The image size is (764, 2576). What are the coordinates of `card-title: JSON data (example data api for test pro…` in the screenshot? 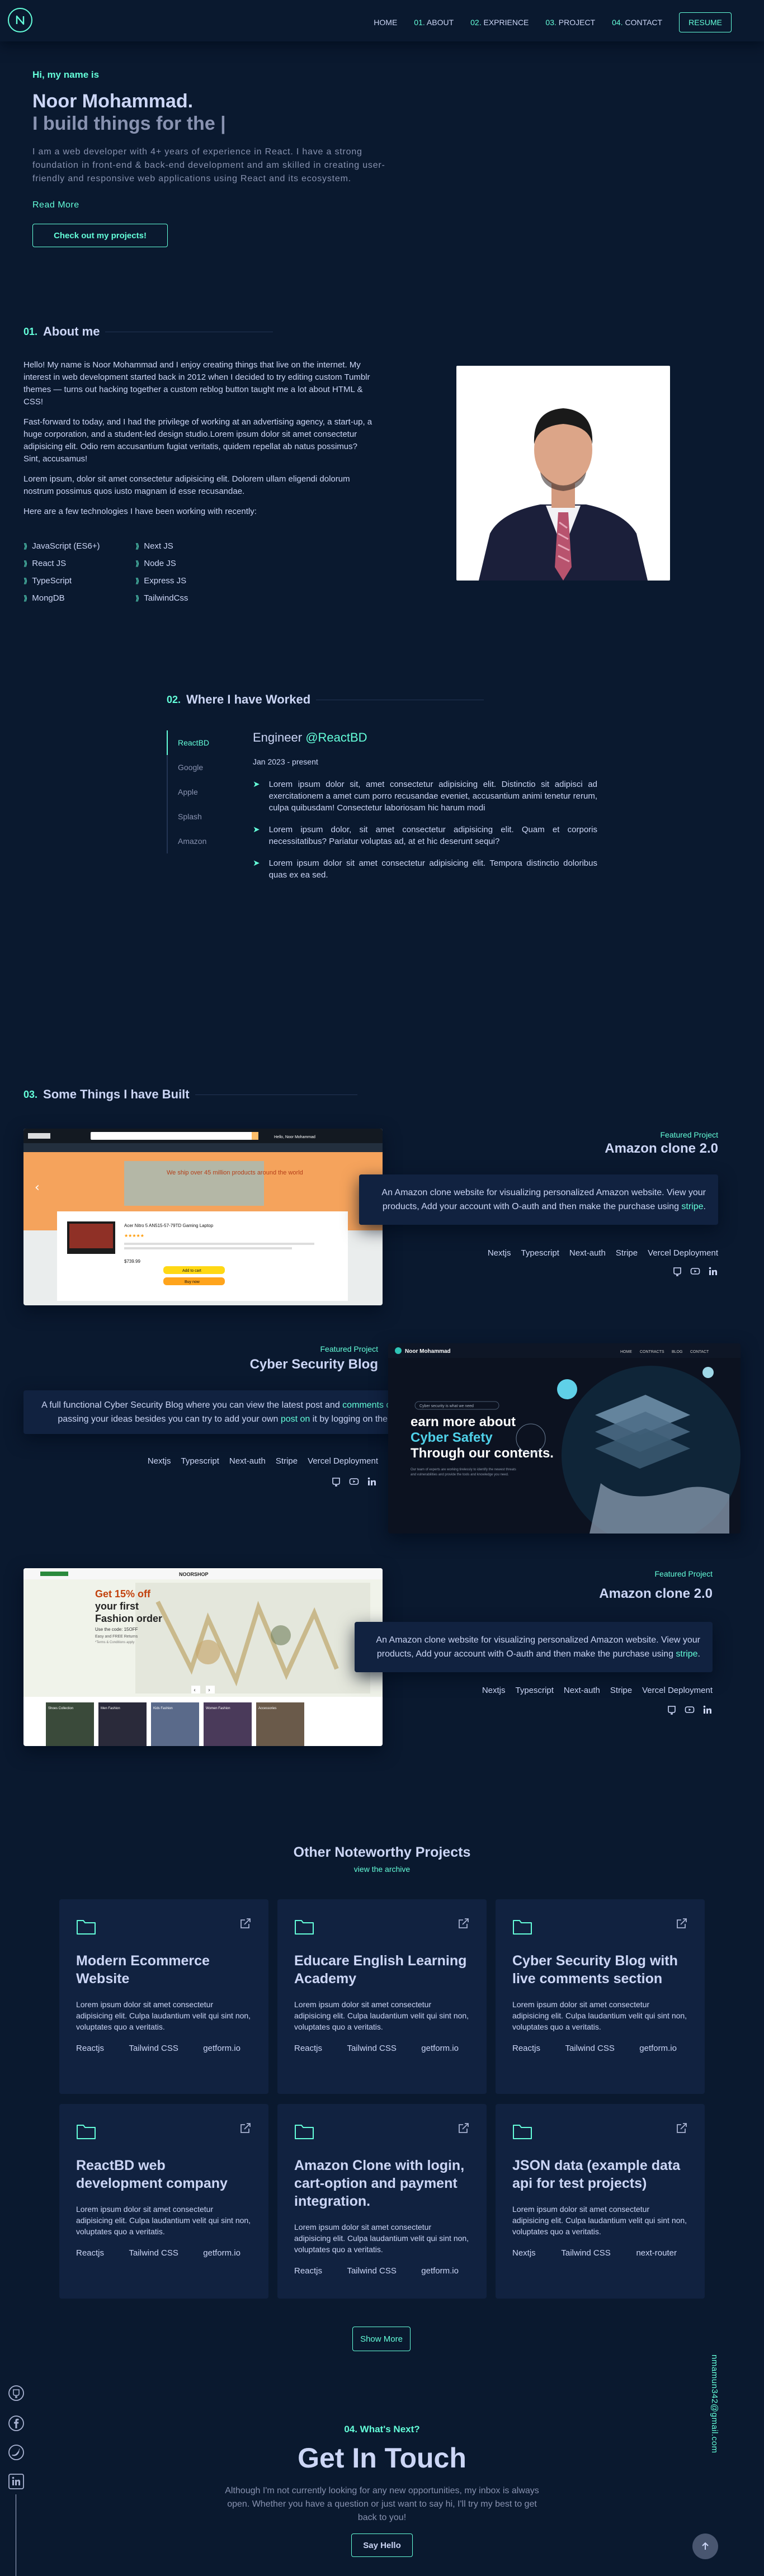 It's located at (596, 2174).